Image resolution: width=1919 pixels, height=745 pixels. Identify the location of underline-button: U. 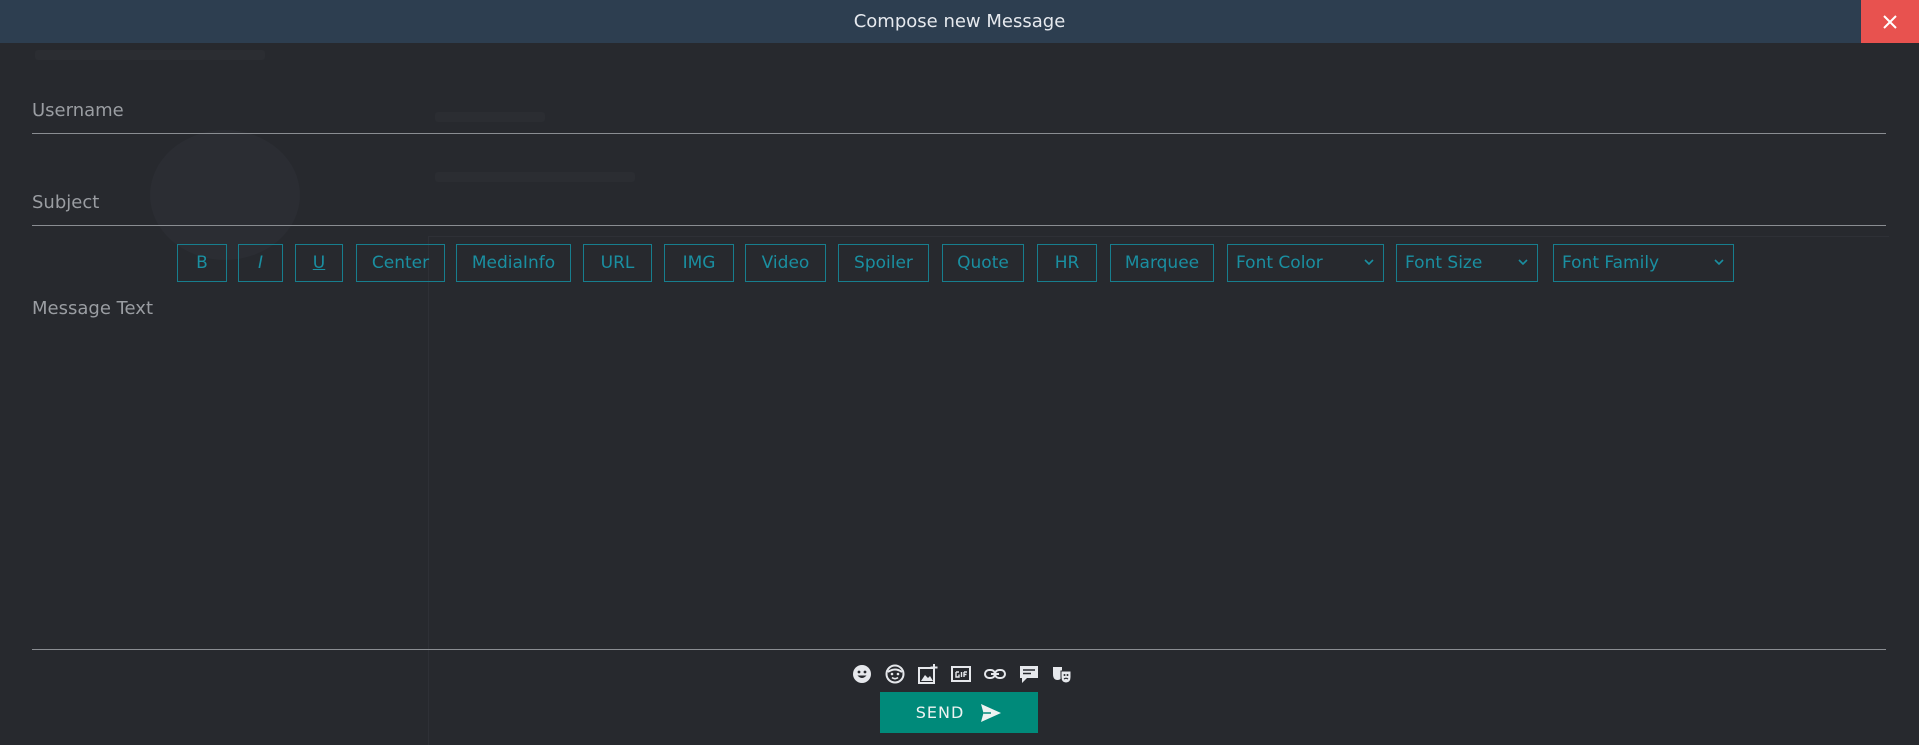
(319, 263).